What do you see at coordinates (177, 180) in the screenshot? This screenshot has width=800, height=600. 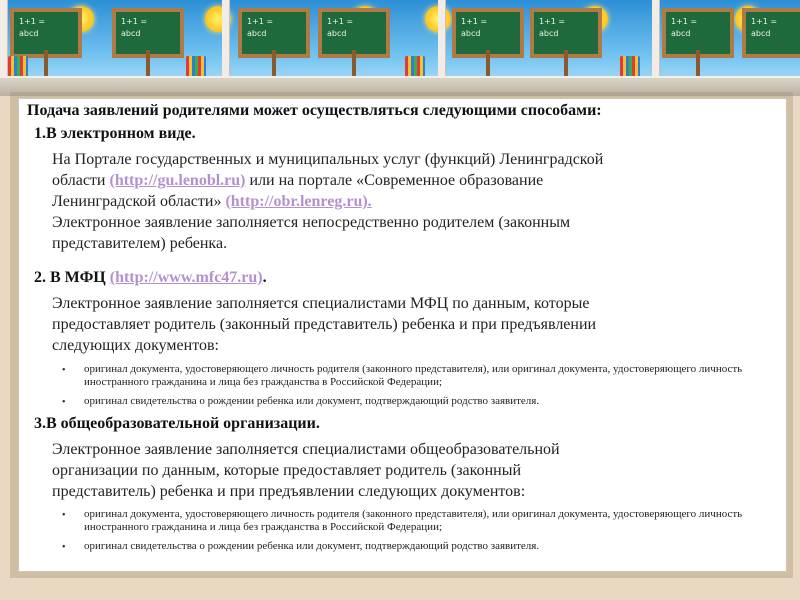 I see `gu-lenobl-link: (http://gu.lenobl.ru)` at bounding box center [177, 180].